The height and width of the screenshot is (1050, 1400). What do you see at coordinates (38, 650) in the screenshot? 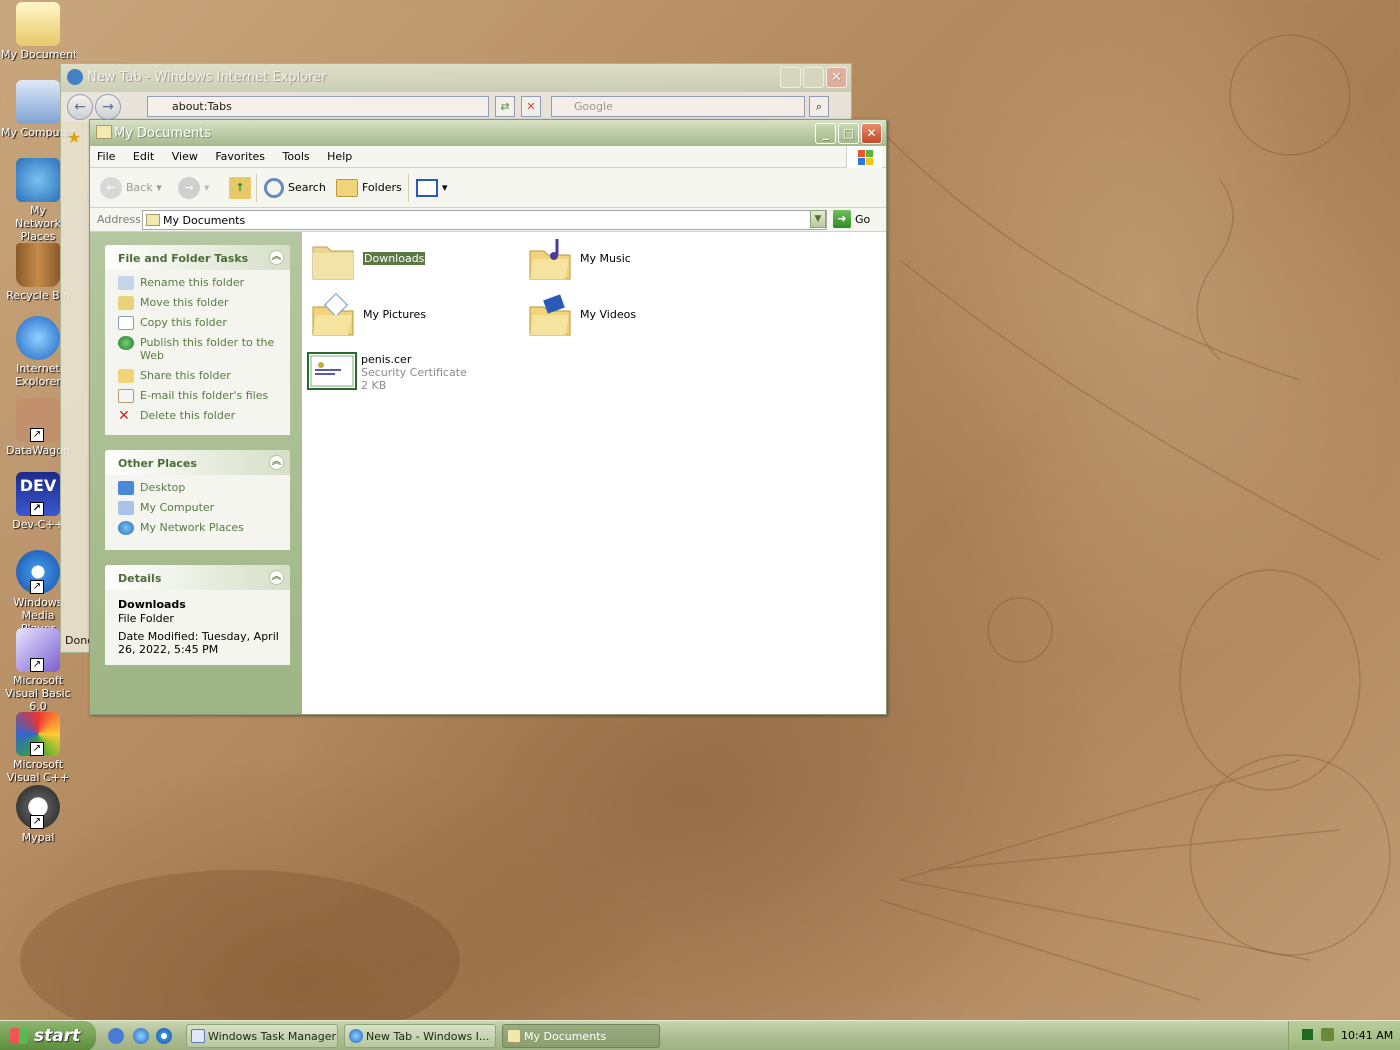
I see `visual-basic-icon: ↗` at bounding box center [38, 650].